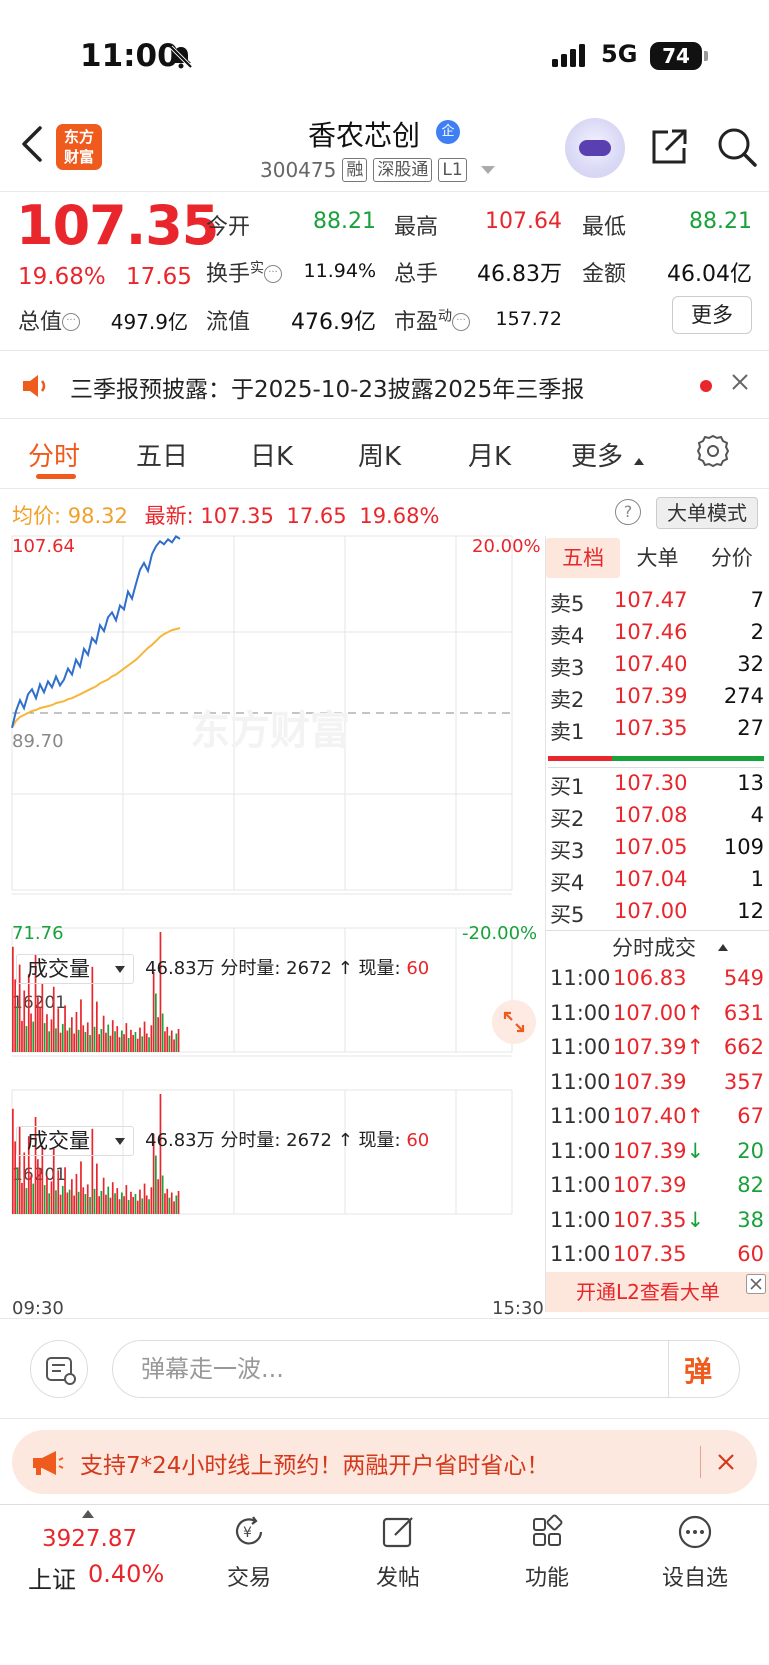 The height and width of the screenshot is (1665, 769). I want to click on ask-price: 107.40, so click(651, 664).